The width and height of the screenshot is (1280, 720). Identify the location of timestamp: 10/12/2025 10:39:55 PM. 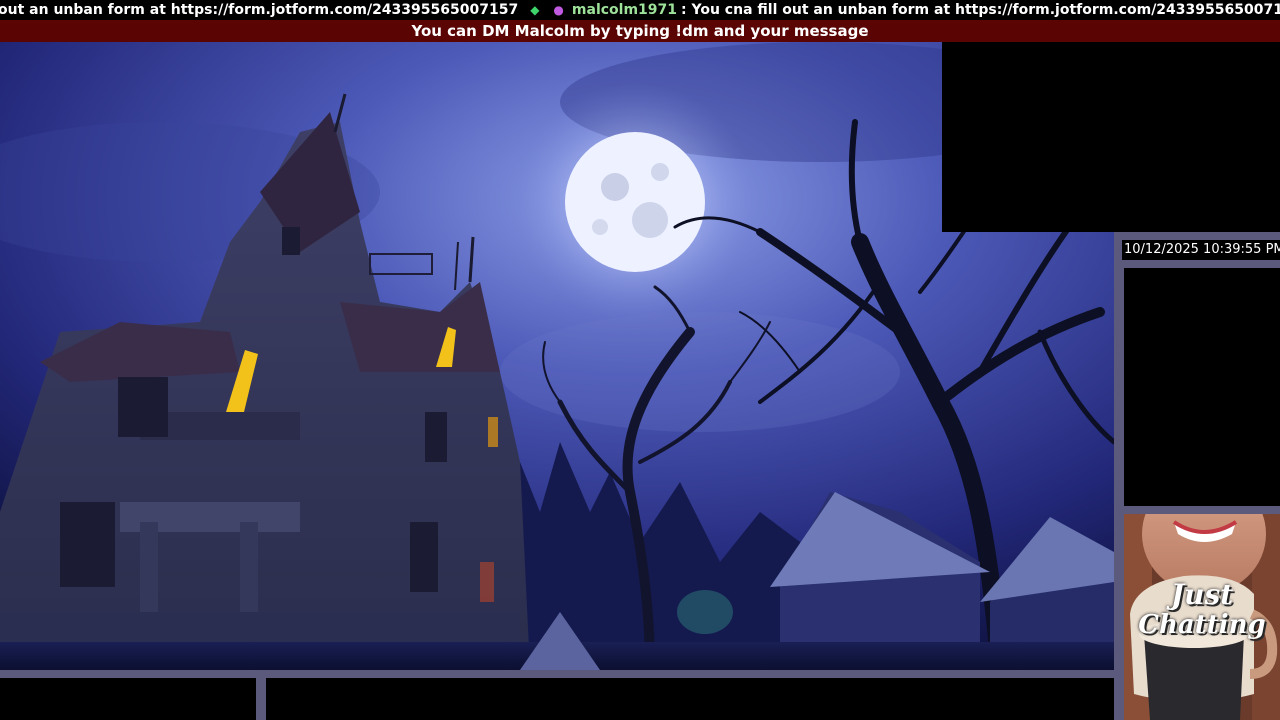
(1201, 250).